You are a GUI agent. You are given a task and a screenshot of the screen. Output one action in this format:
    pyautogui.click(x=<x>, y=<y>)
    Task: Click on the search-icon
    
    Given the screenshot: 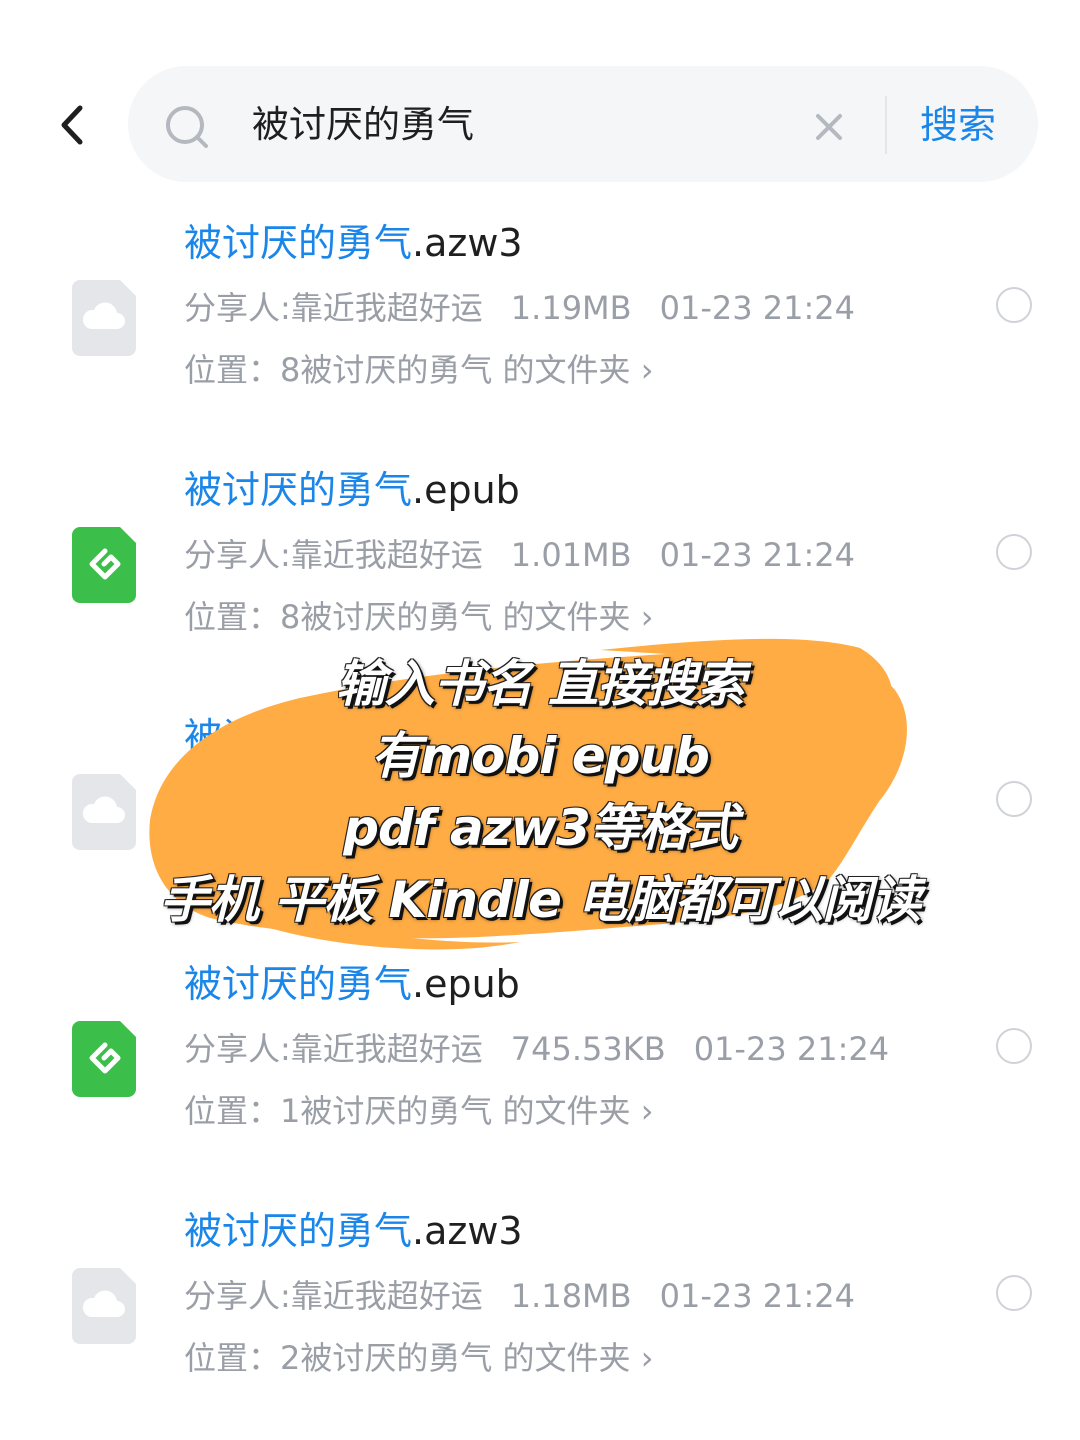 What is the action you would take?
    pyautogui.click(x=187, y=127)
    